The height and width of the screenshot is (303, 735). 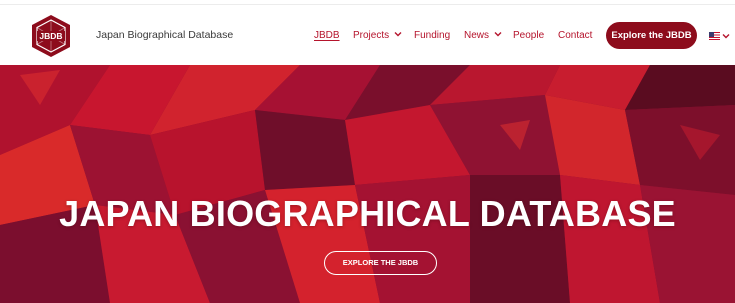 What do you see at coordinates (651, 35) in the screenshot?
I see `explore-jbdb-button: Explore the JBDB` at bounding box center [651, 35].